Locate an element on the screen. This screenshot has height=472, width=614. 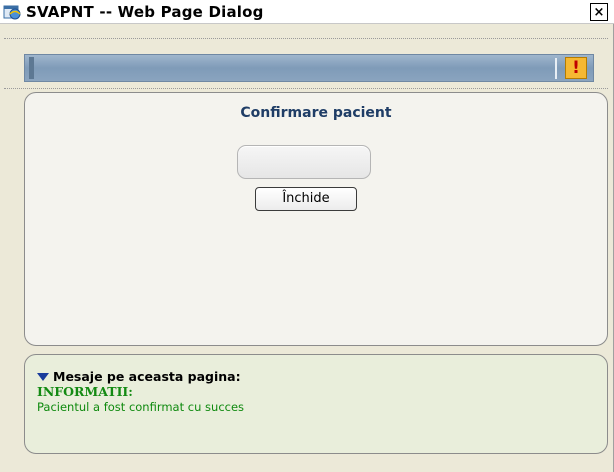
window-title: SVAPNT -- Web Page Dialog is located at coordinates (145, 12).